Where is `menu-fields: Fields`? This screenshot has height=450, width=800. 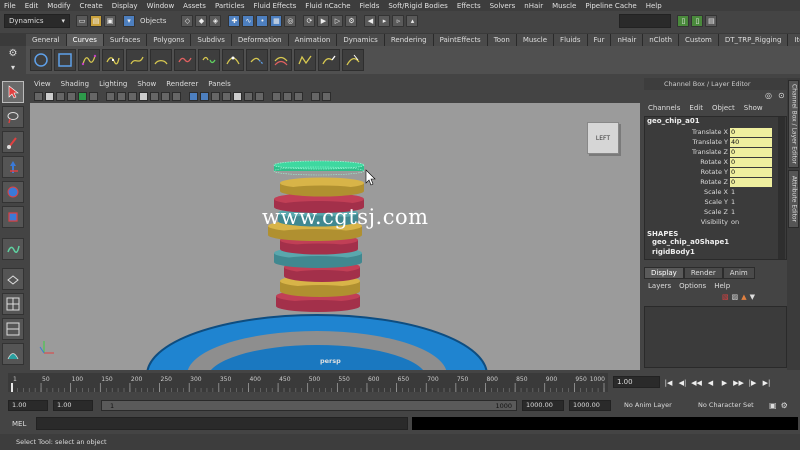
menu-fields: Fields is located at coordinates (370, 6).